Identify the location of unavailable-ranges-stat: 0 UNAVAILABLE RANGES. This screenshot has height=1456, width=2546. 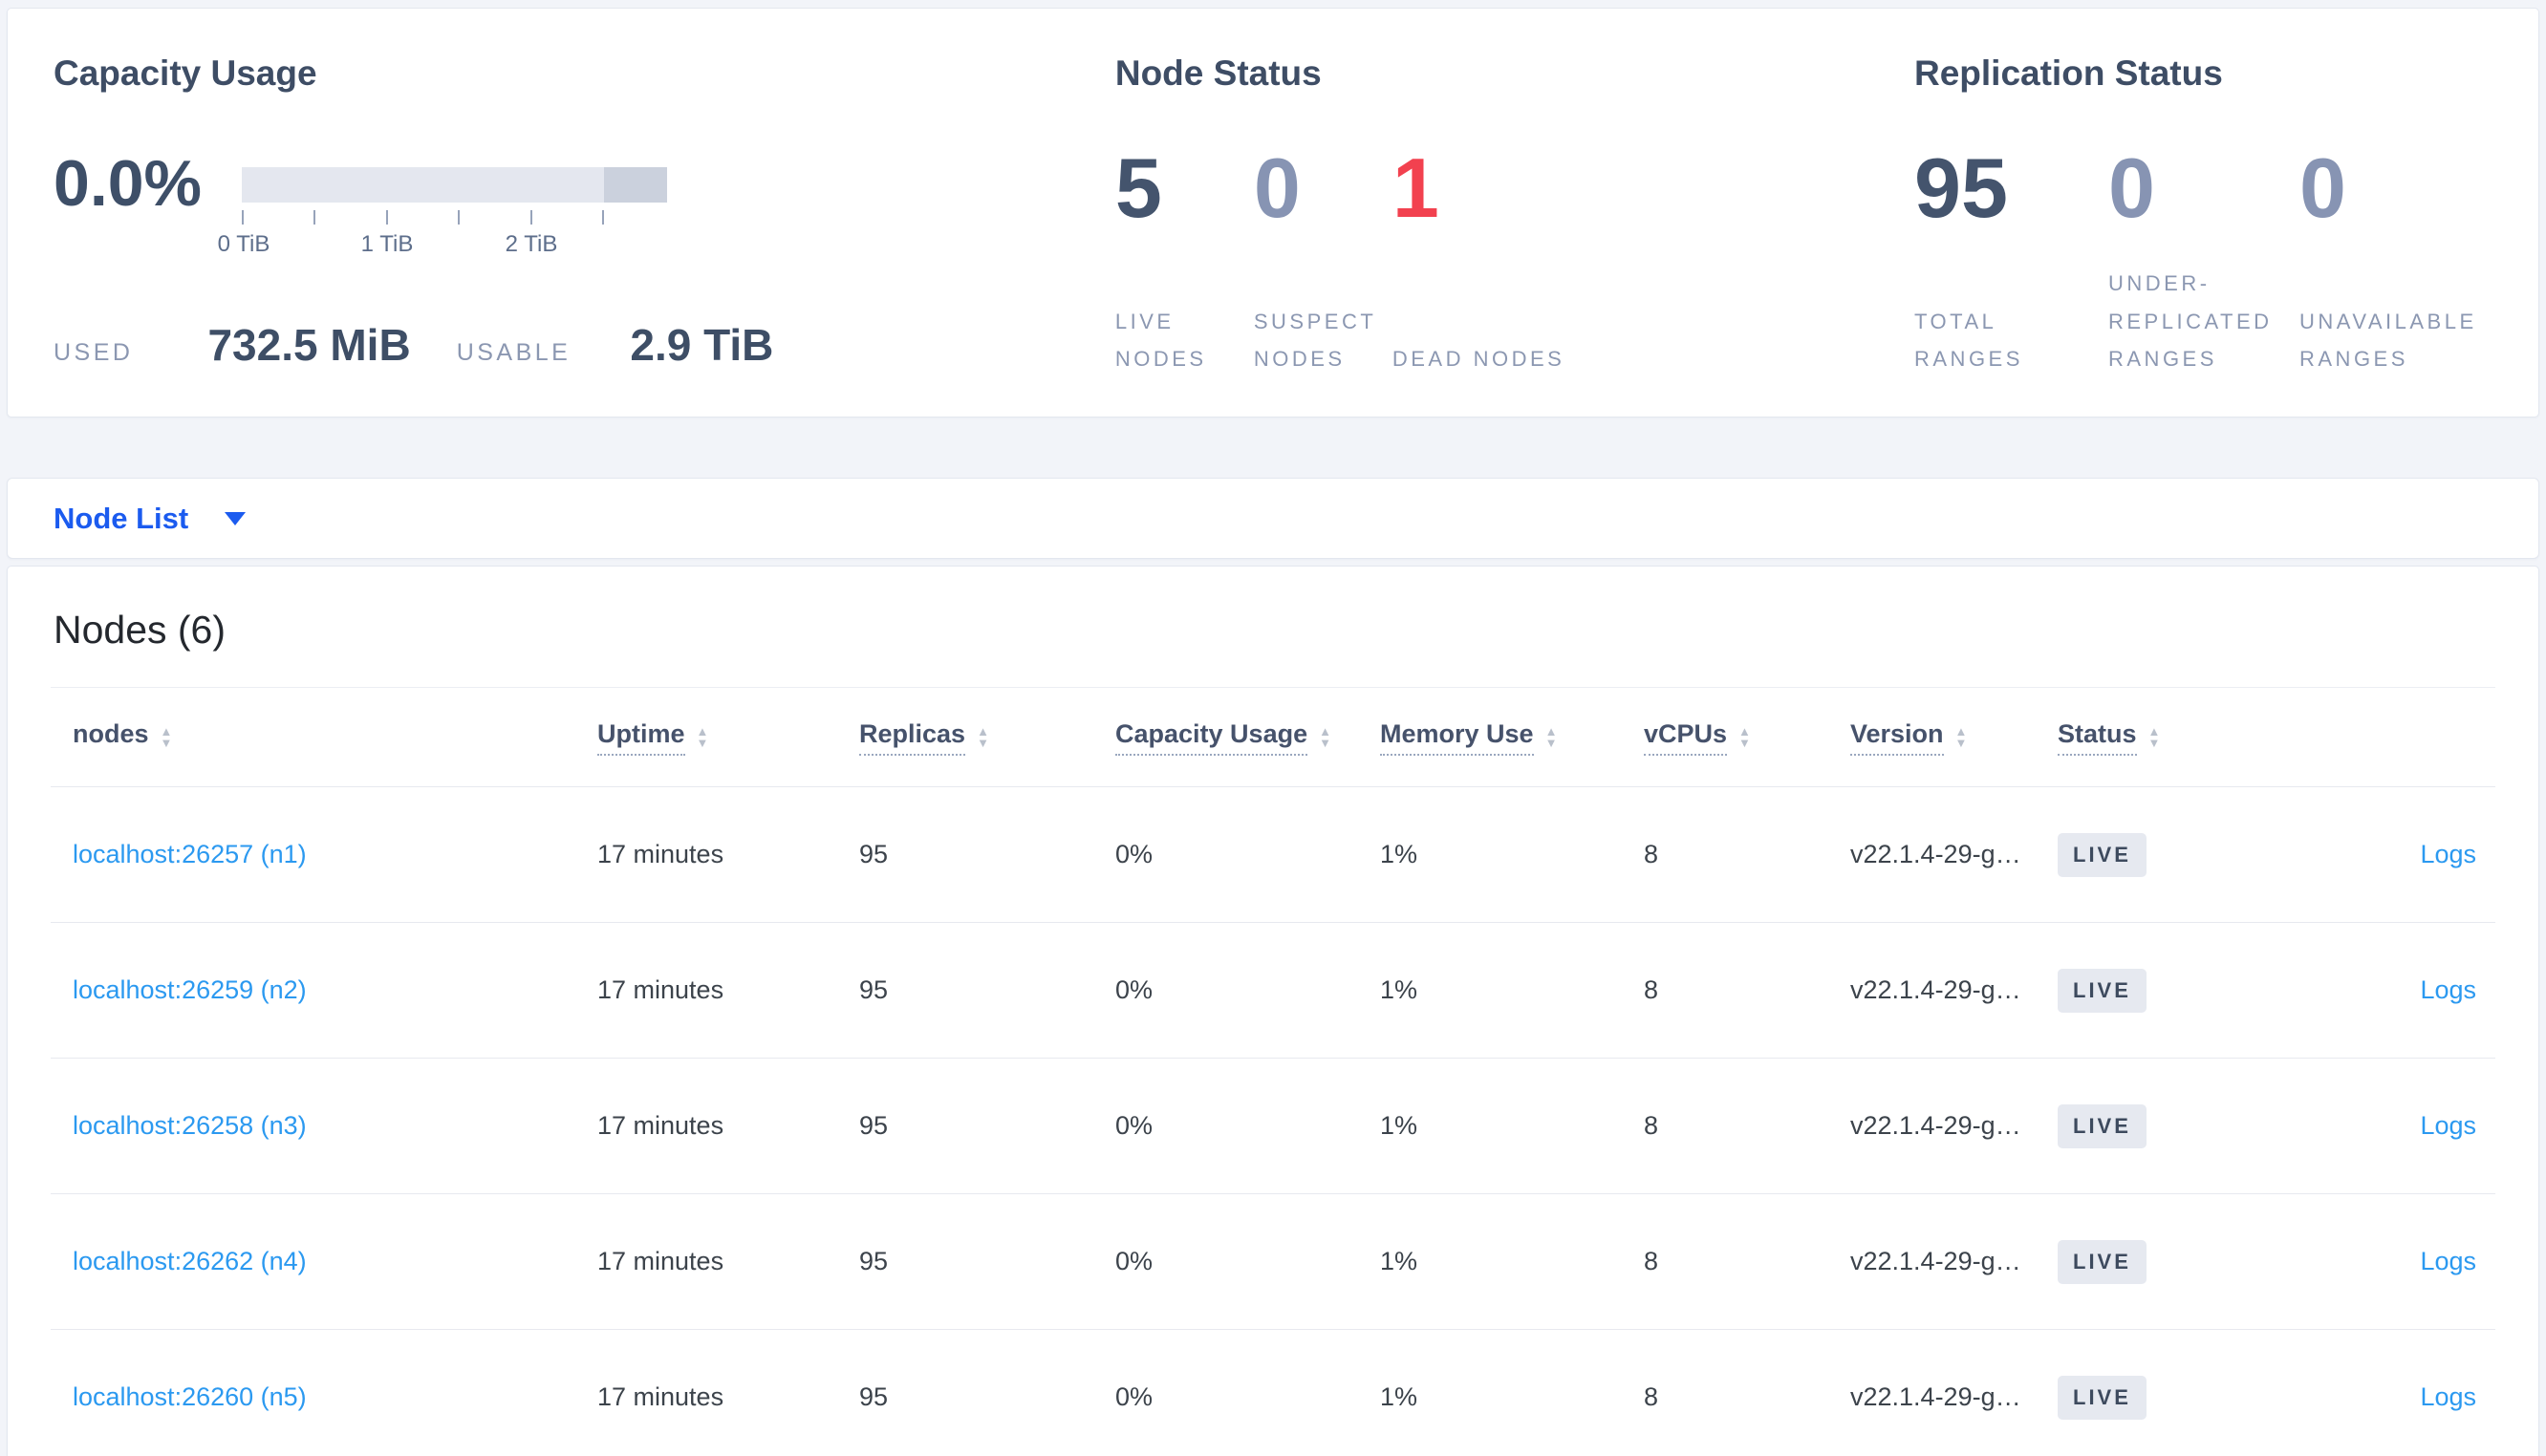
(2418, 262).